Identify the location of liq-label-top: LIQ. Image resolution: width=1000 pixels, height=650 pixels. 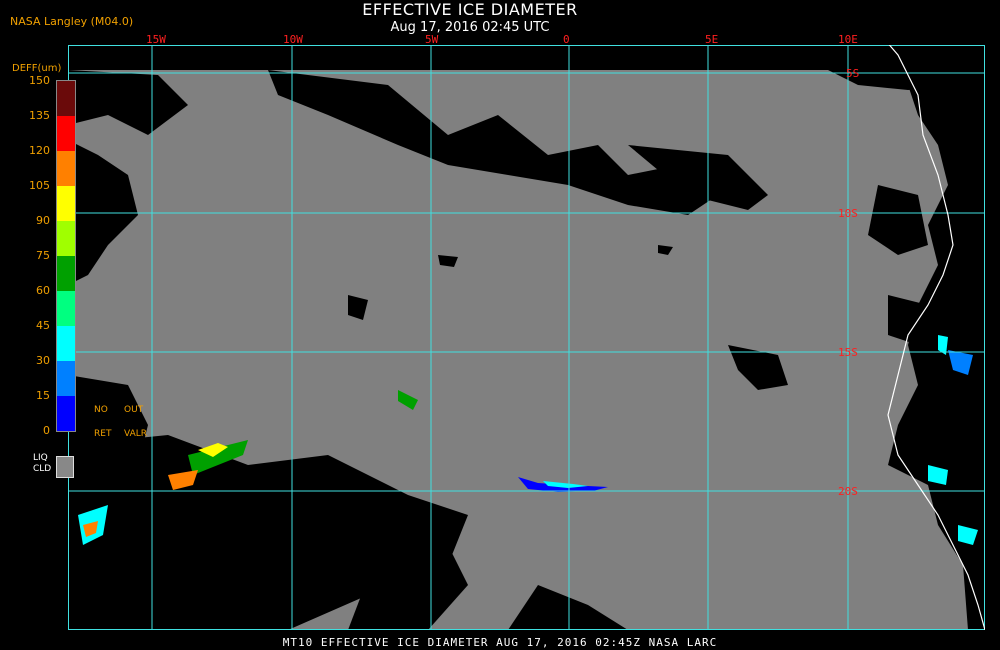
(40, 458).